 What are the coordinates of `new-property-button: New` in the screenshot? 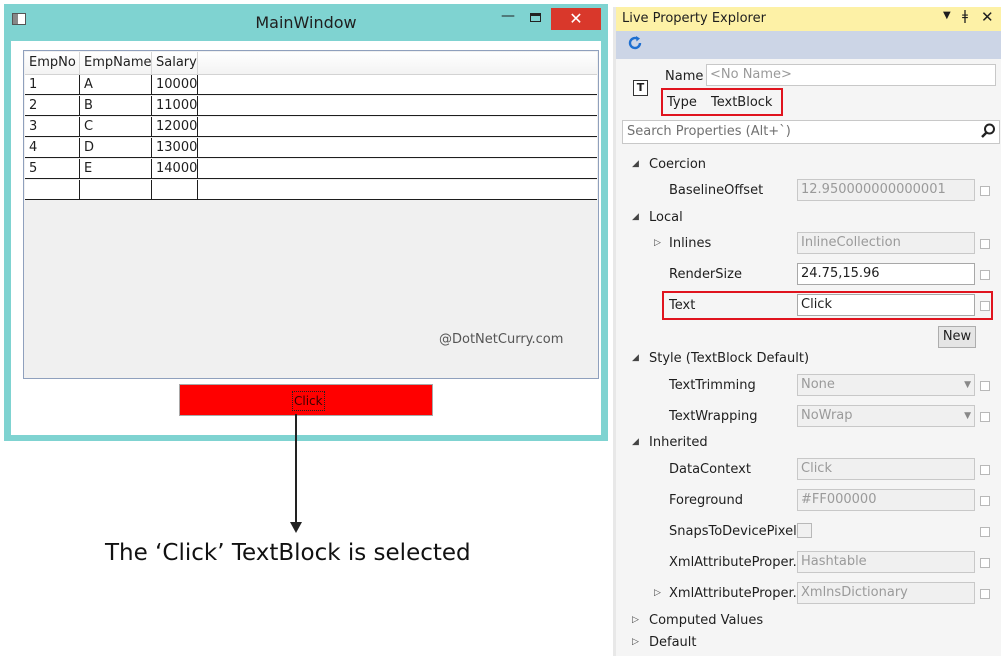 It's located at (957, 337).